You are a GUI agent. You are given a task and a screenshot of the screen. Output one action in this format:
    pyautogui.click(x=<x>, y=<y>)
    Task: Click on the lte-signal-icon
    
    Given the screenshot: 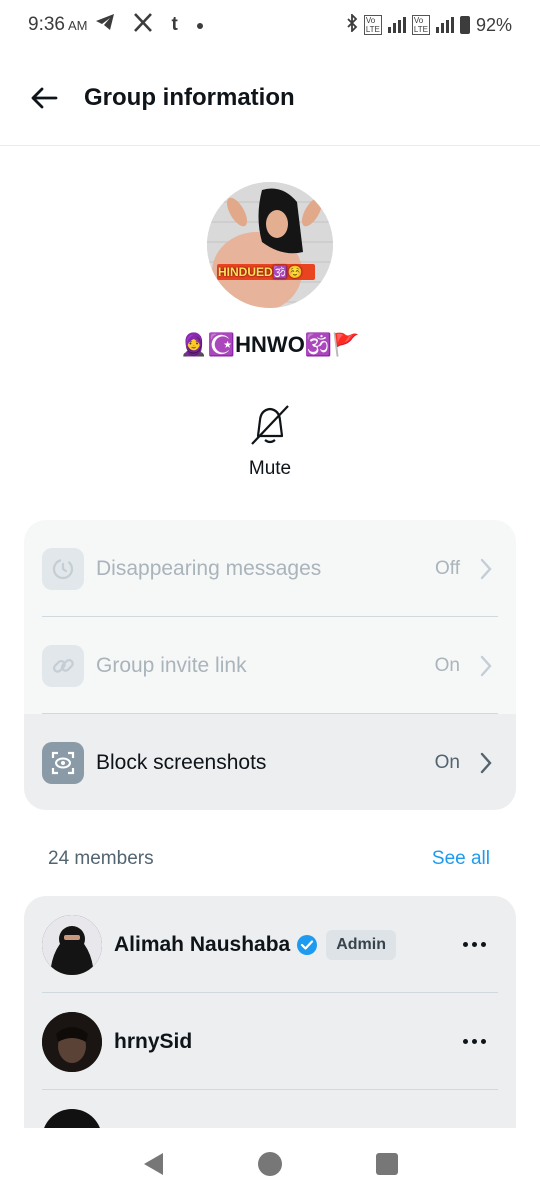 What is the action you would take?
    pyautogui.click(x=396, y=25)
    